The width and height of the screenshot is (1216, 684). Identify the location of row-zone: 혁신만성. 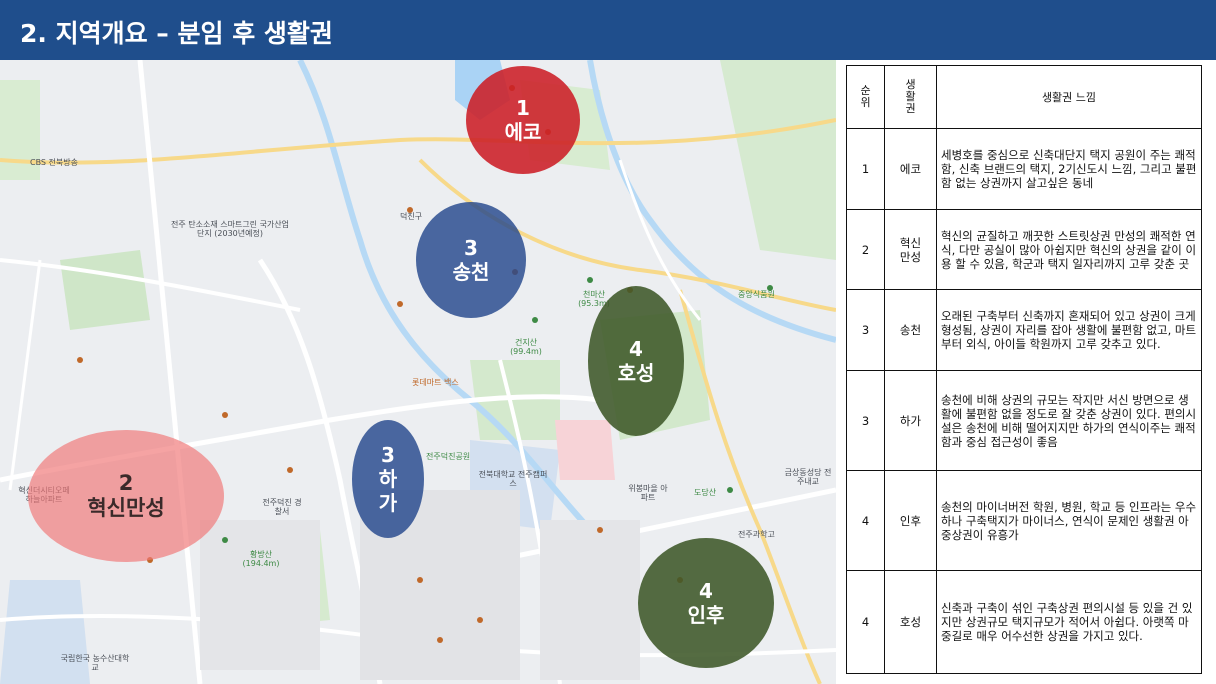
(910, 249).